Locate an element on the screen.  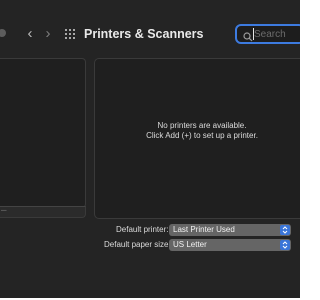
show-all-grid-icon is located at coordinates (70, 34).